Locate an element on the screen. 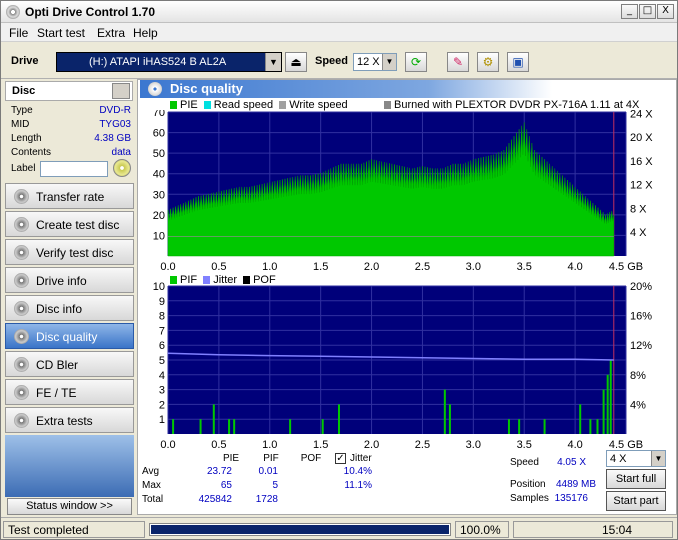 The height and width of the screenshot is (540, 678). menu-bar: File Start test Extra Help is located at coordinates (339, 32).